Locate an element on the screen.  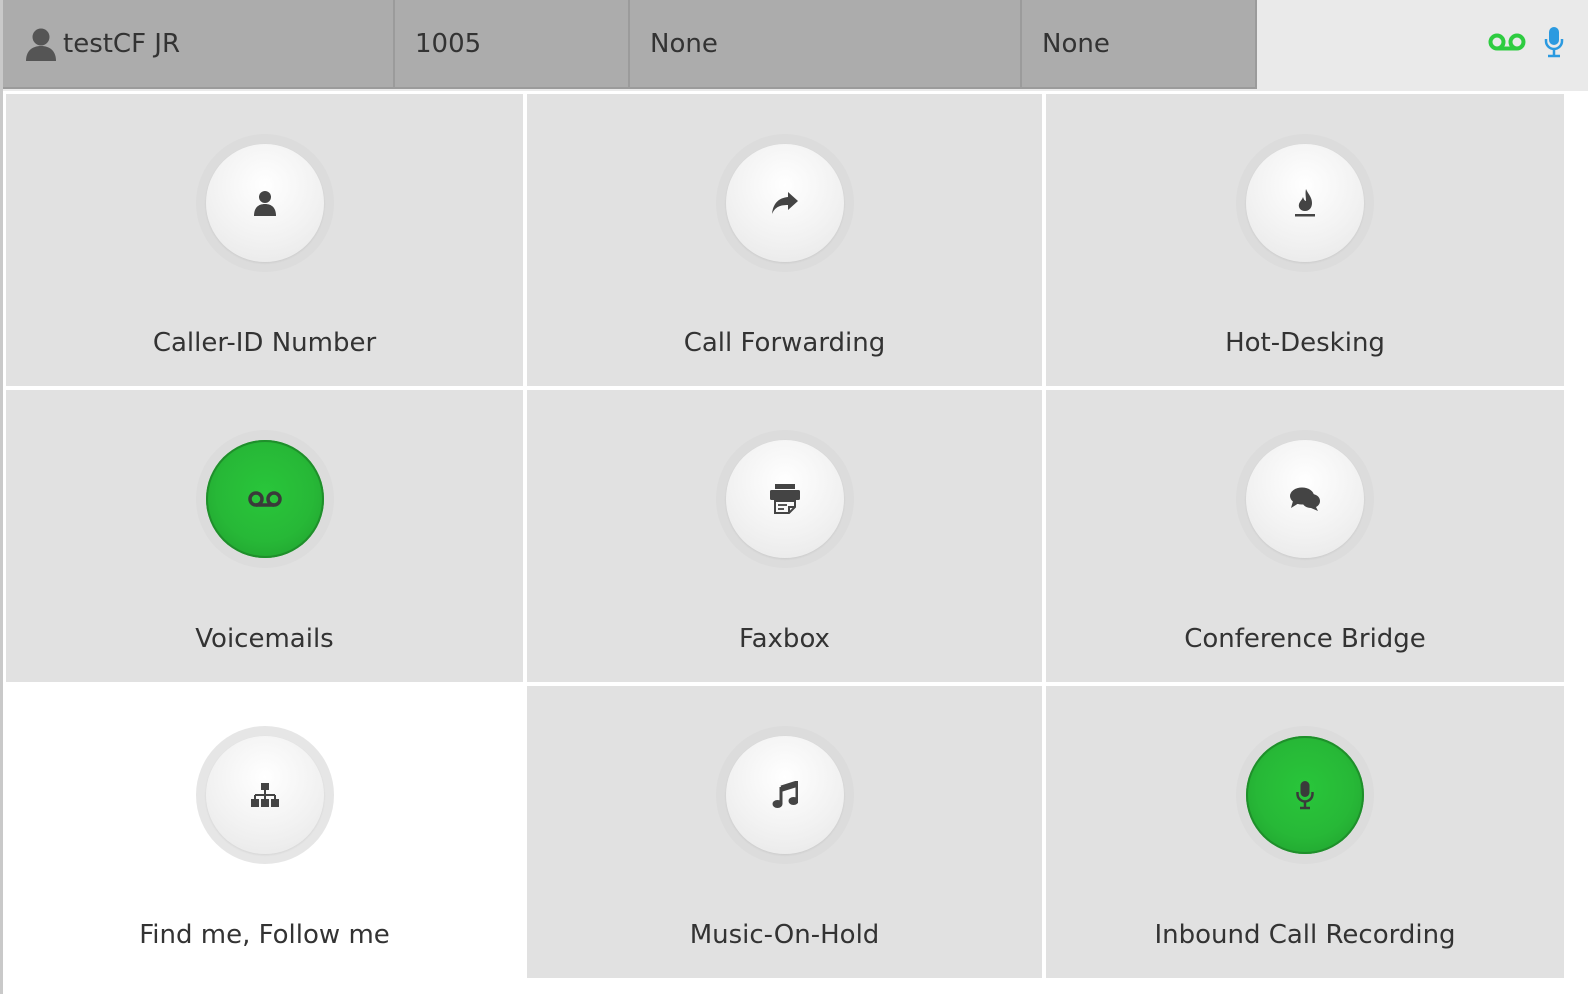
tile-call-forwarding: Call Forwarding is located at coordinates (784, 240).